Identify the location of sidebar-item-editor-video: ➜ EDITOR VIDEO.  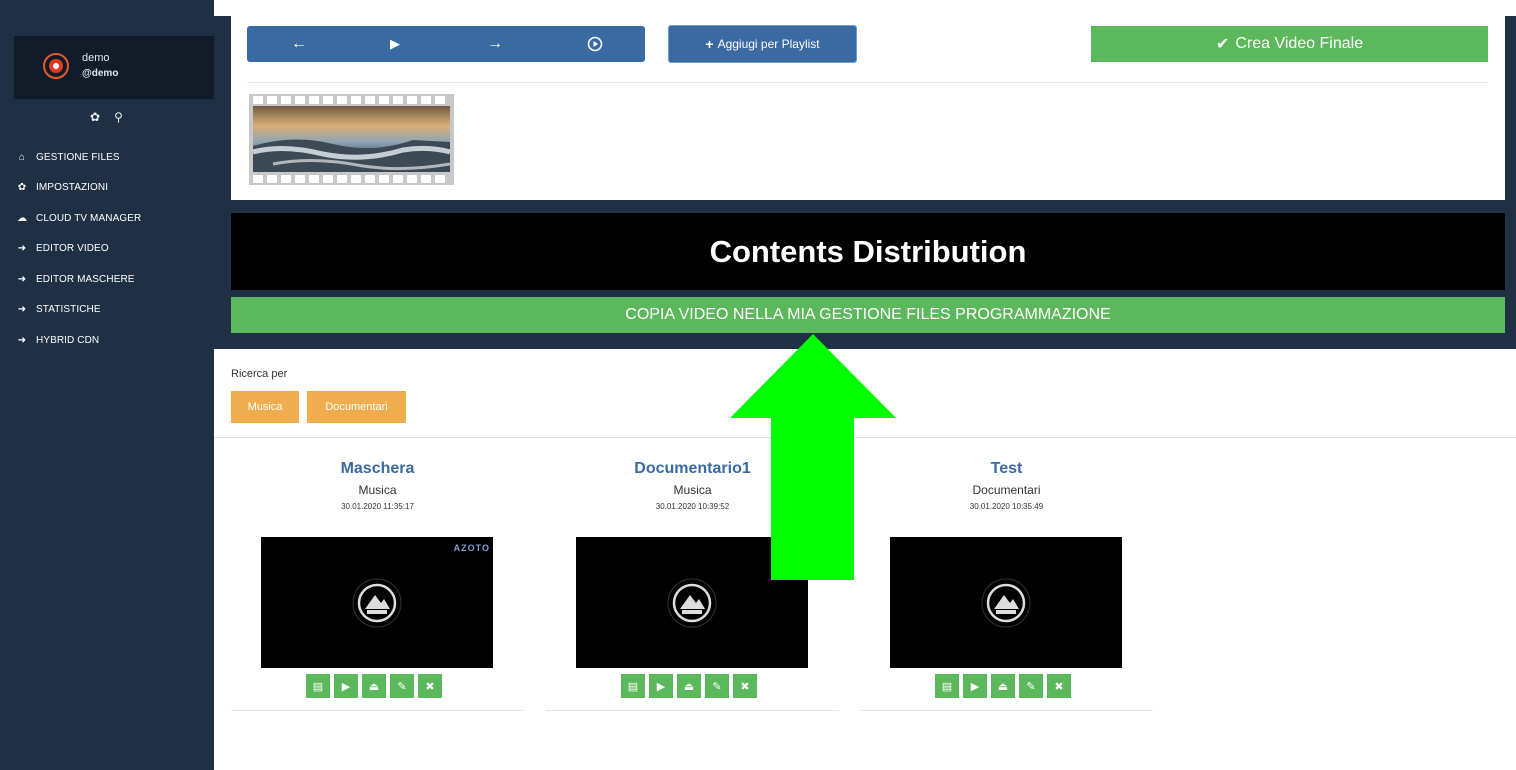
(107, 249).